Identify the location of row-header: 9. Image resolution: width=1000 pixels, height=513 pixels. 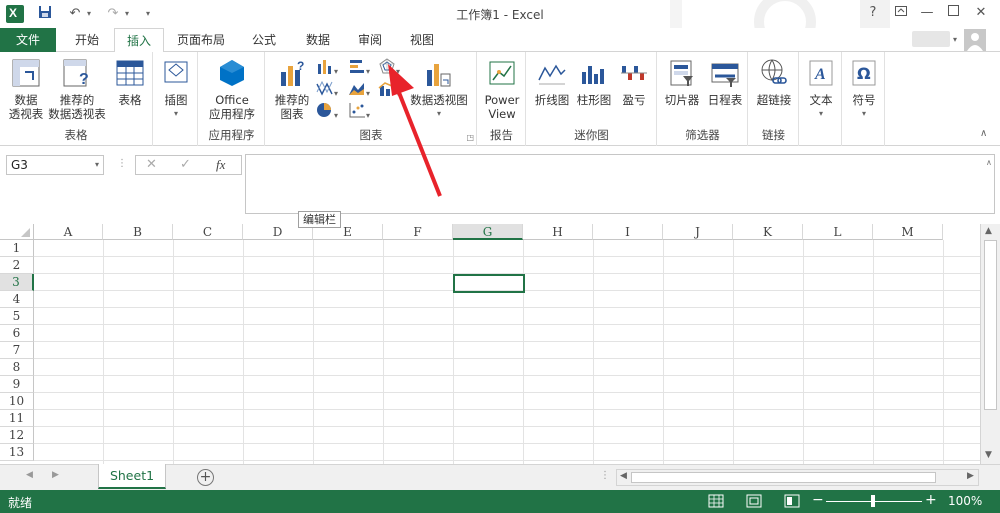
(17, 384).